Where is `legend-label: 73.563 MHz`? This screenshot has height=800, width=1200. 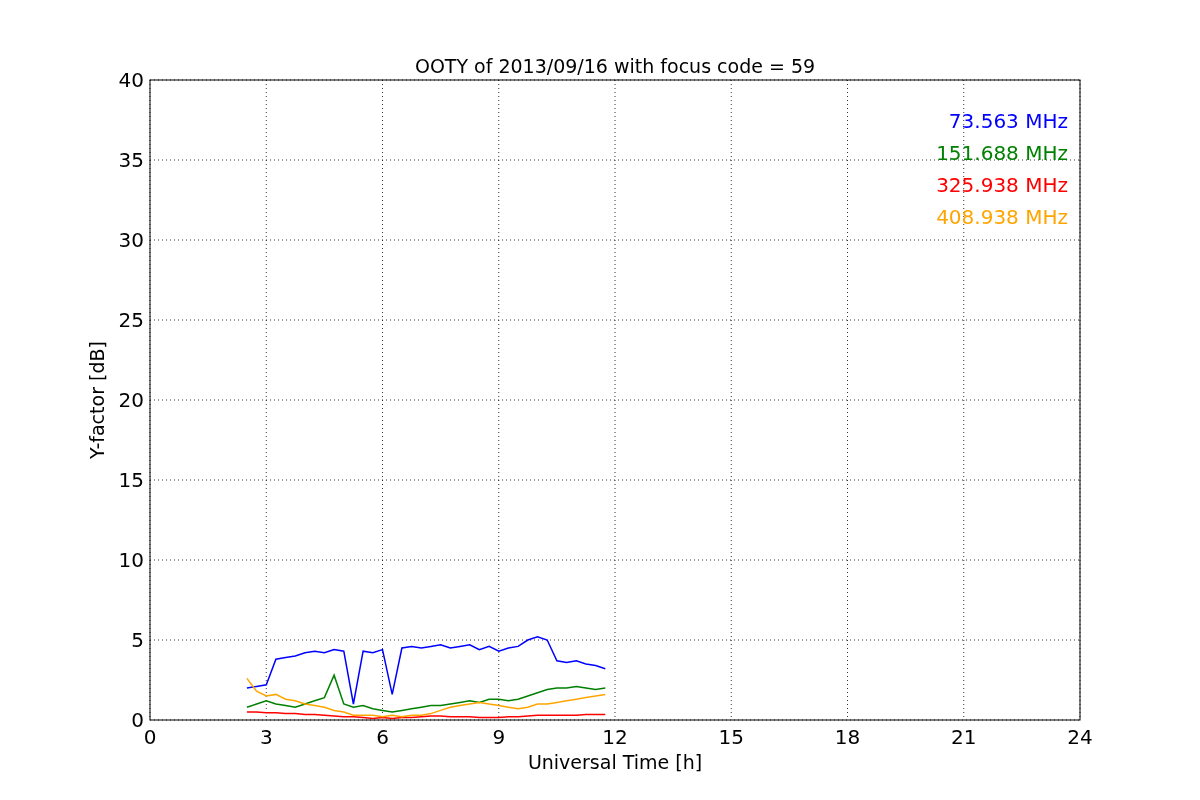
legend-label: 73.563 MHz is located at coordinates (1008, 121).